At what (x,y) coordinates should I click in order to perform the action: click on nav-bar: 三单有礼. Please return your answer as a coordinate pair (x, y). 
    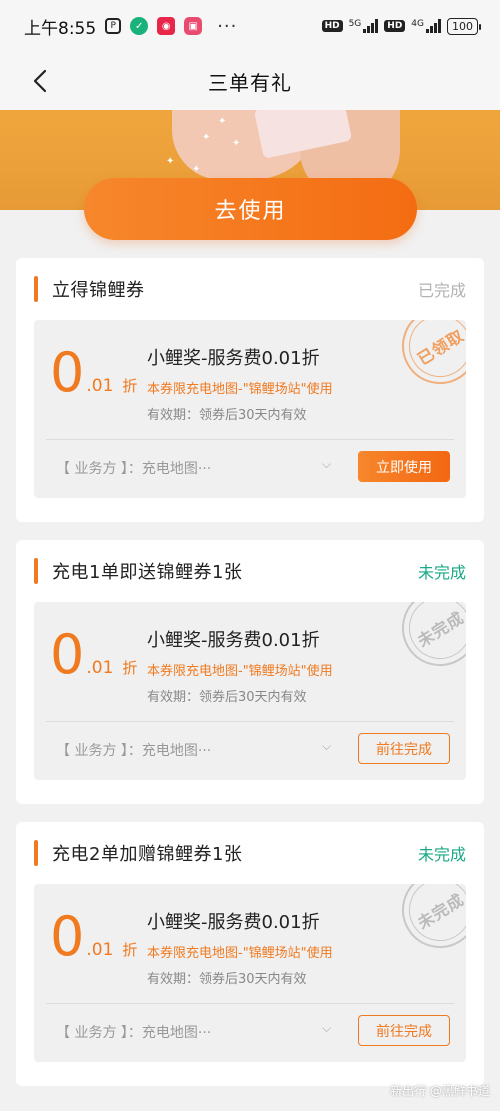
    Looking at the image, I should click on (250, 81).